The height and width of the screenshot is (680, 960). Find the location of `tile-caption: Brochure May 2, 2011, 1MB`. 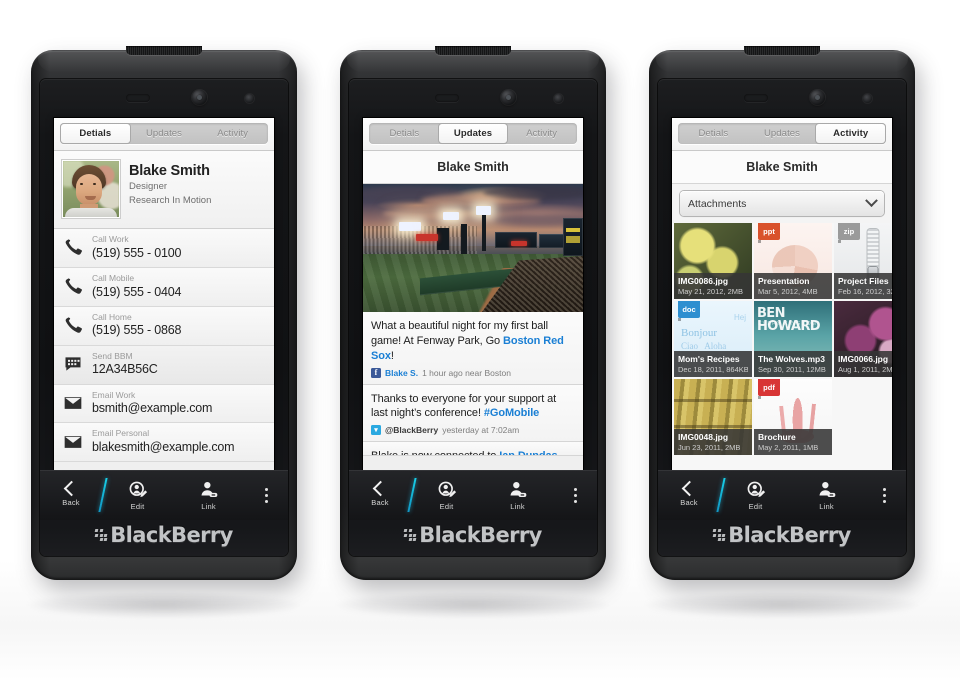

tile-caption: Brochure May 2, 2011, 1MB is located at coordinates (793, 442).